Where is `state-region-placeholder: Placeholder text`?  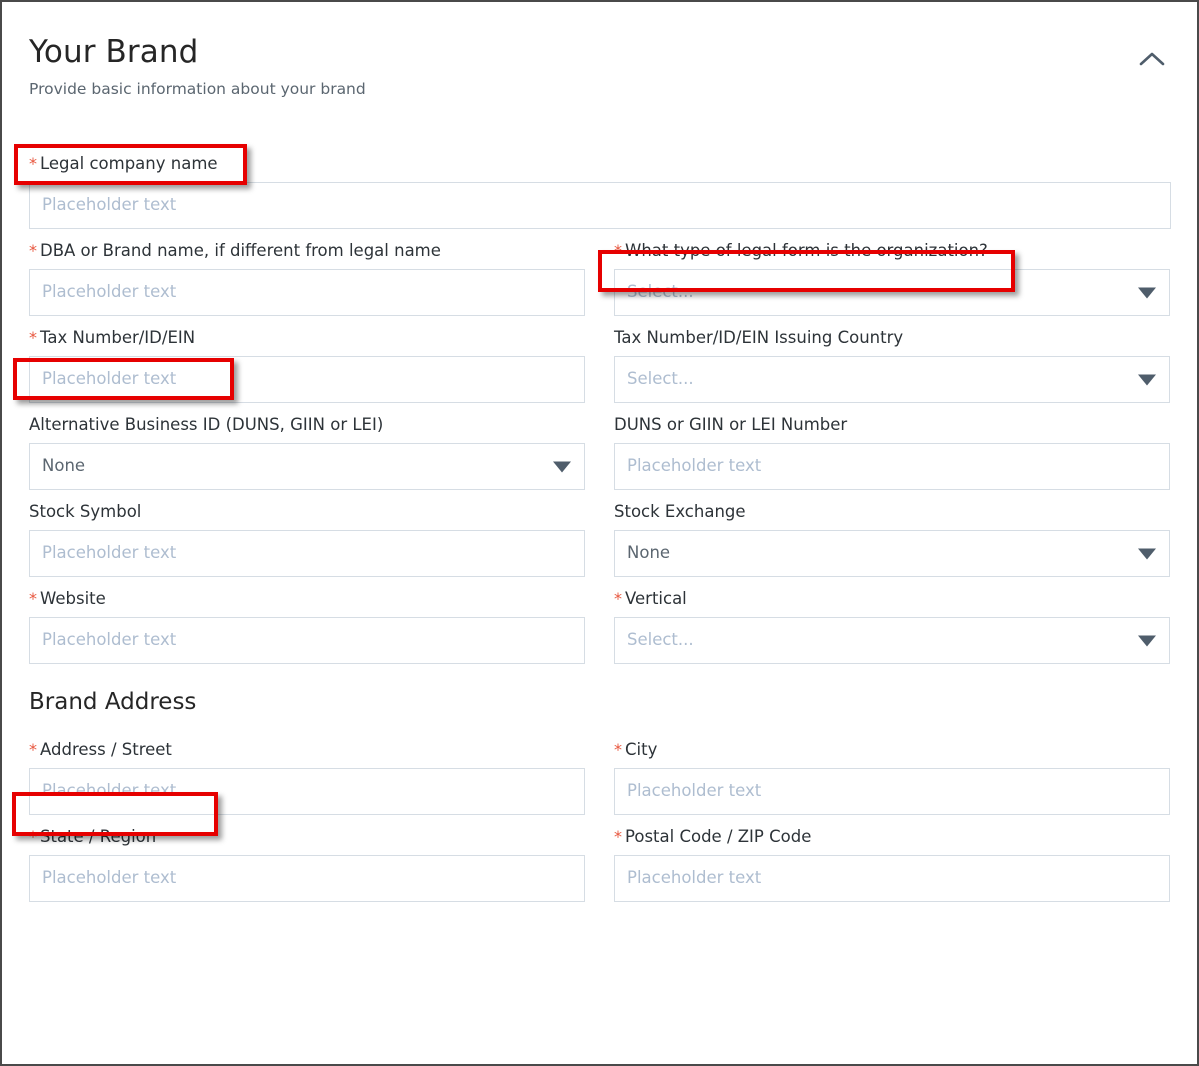 state-region-placeholder: Placeholder text is located at coordinates (109, 878).